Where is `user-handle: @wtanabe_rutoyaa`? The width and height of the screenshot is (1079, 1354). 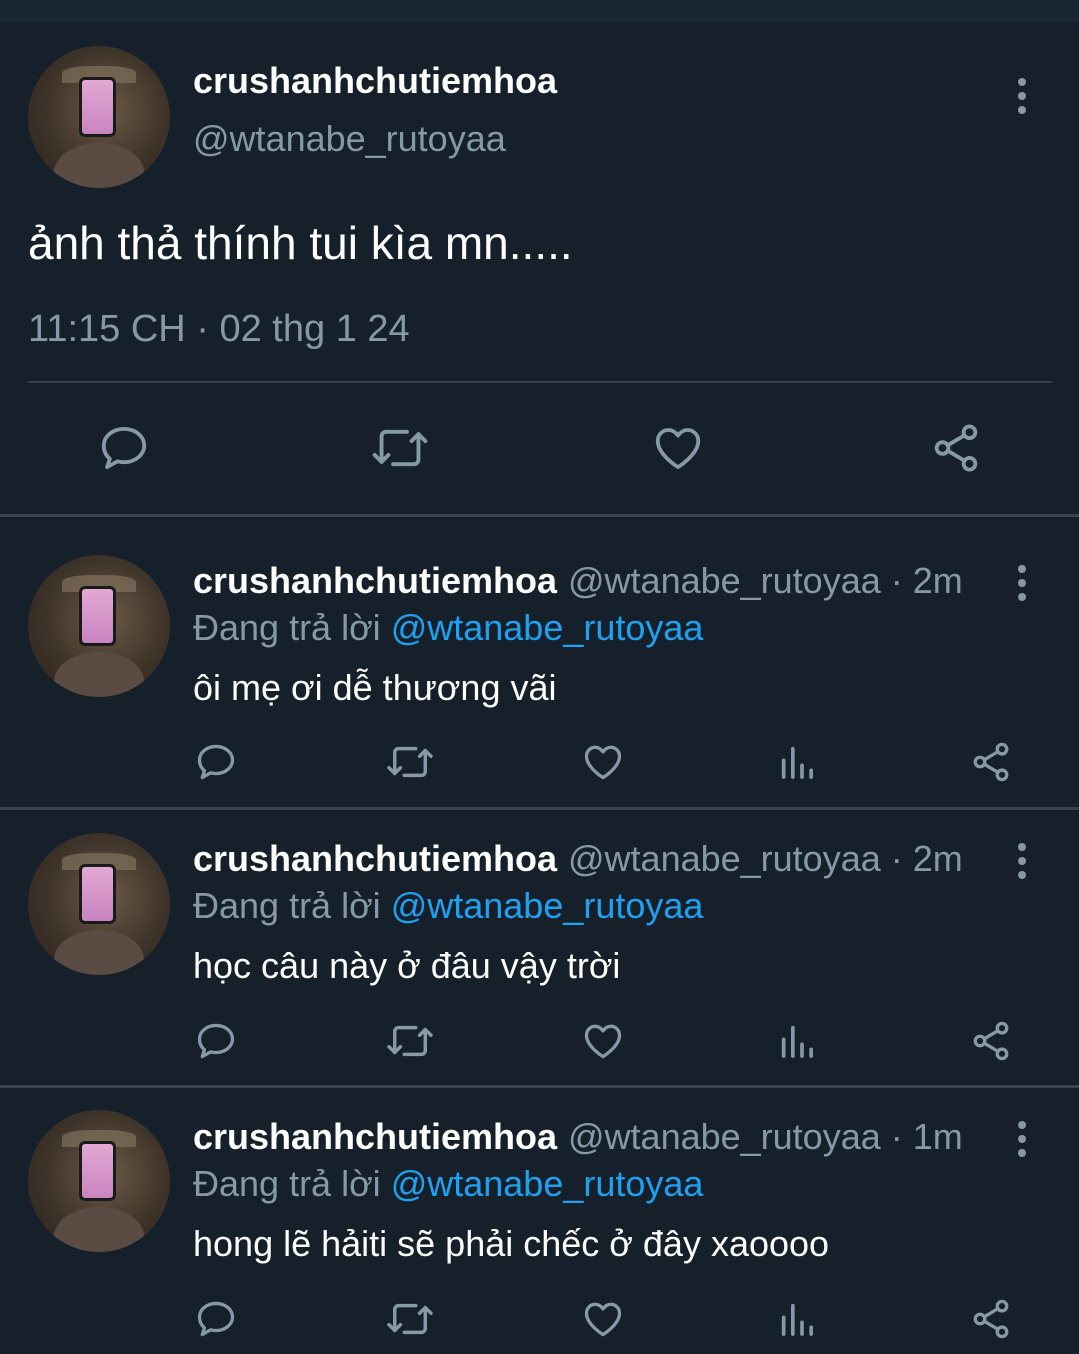 user-handle: @wtanabe_rutoyaa is located at coordinates (349, 139).